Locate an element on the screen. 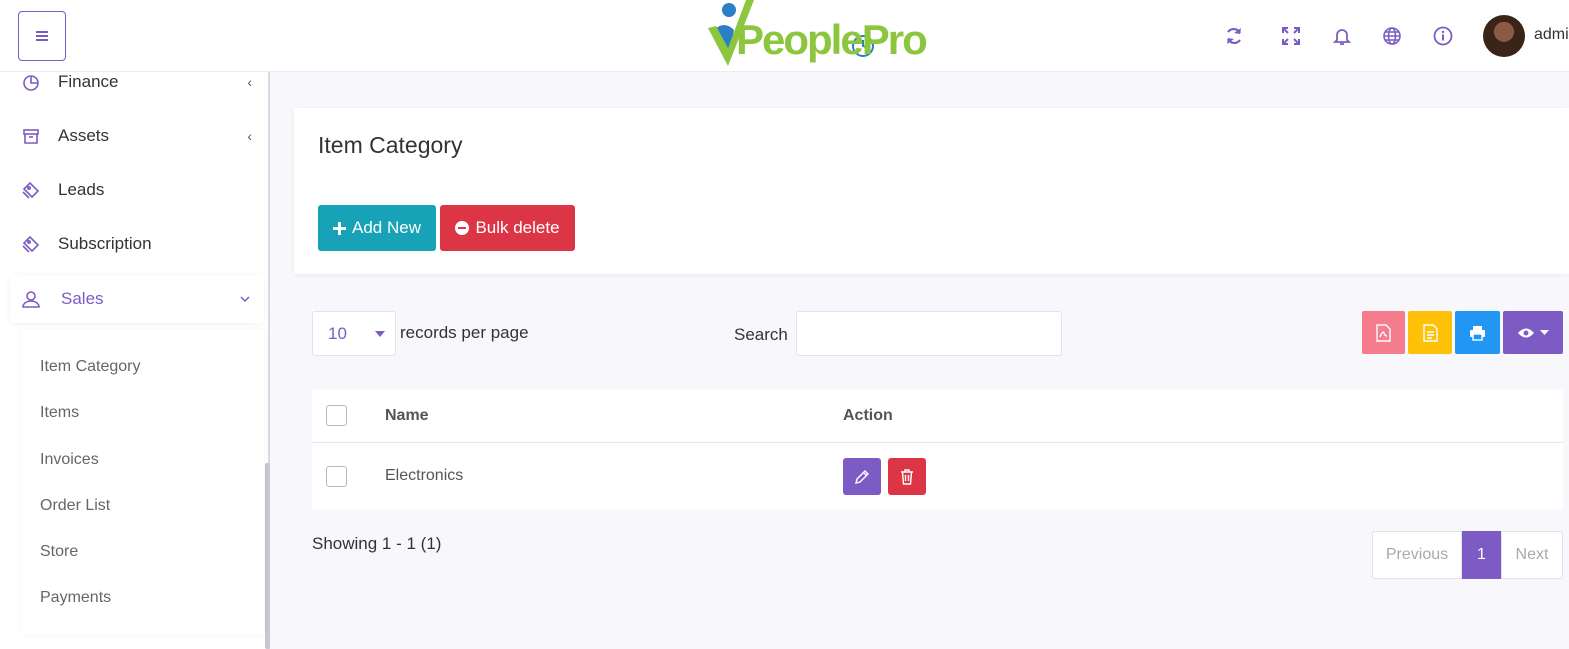 The image size is (1569, 649). fullscreen-icon is located at coordinates (1291, 36).